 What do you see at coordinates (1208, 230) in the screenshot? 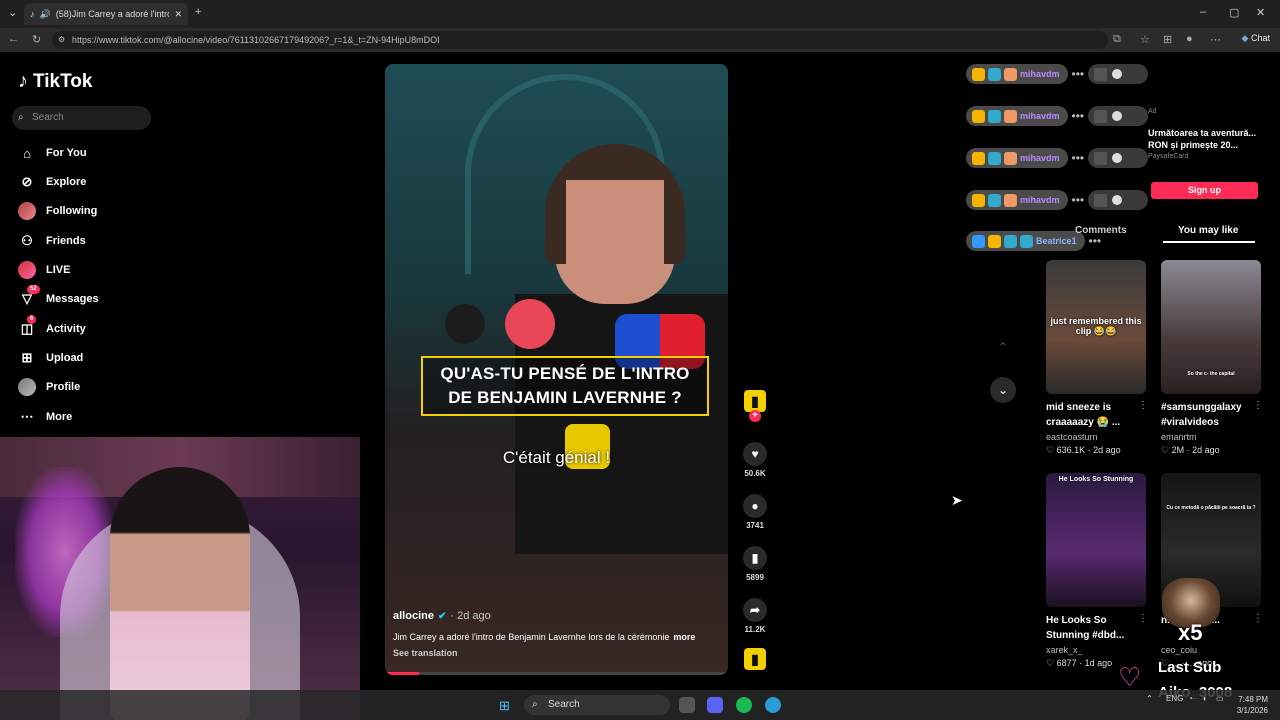
I see `tab-you-may-like: You may like` at bounding box center [1208, 230].